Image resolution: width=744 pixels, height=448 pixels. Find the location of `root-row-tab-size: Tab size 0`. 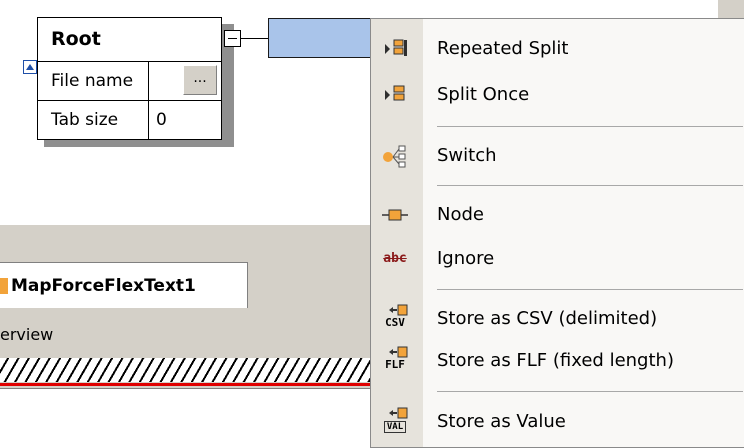

root-row-tab-size: Tab size 0 is located at coordinates (129, 119).